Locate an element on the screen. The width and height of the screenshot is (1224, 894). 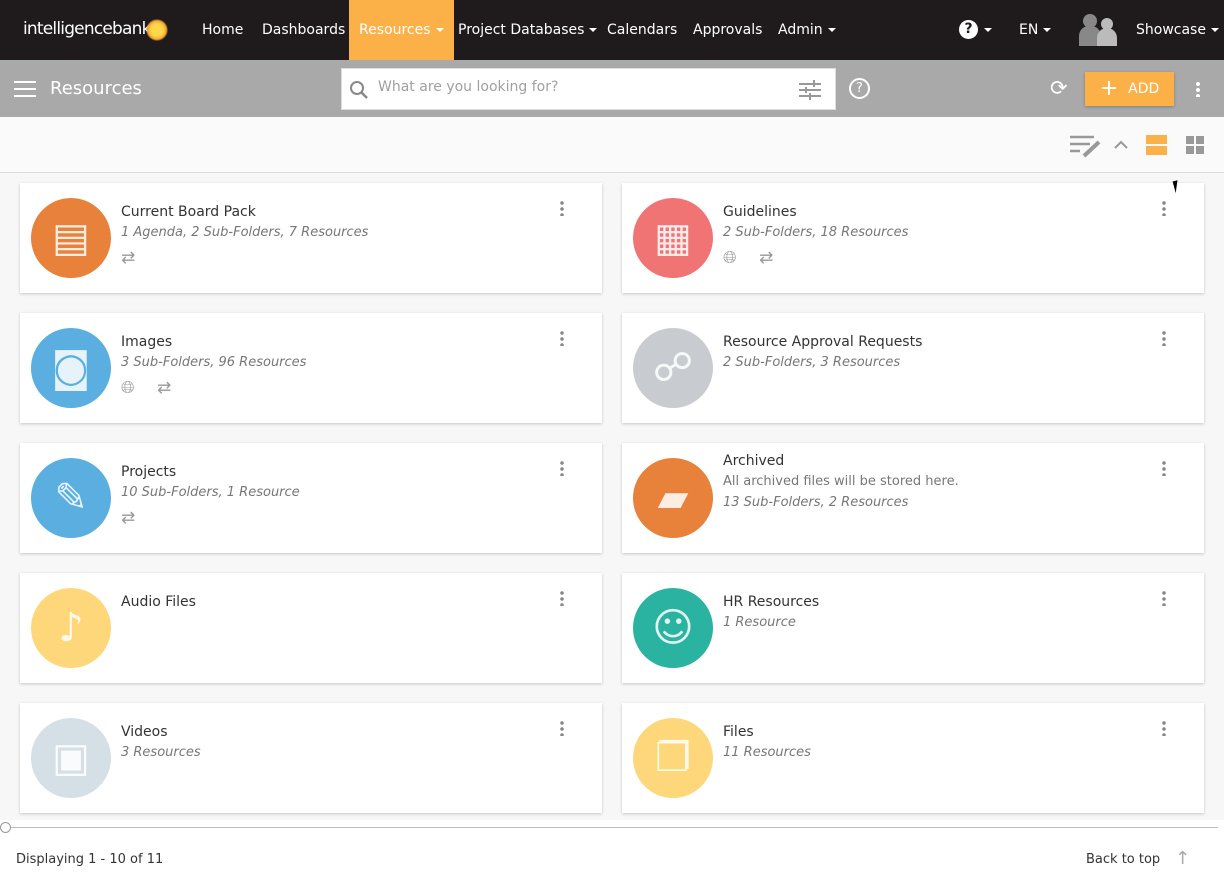
sun-logo-icon is located at coordinates (157, 30).